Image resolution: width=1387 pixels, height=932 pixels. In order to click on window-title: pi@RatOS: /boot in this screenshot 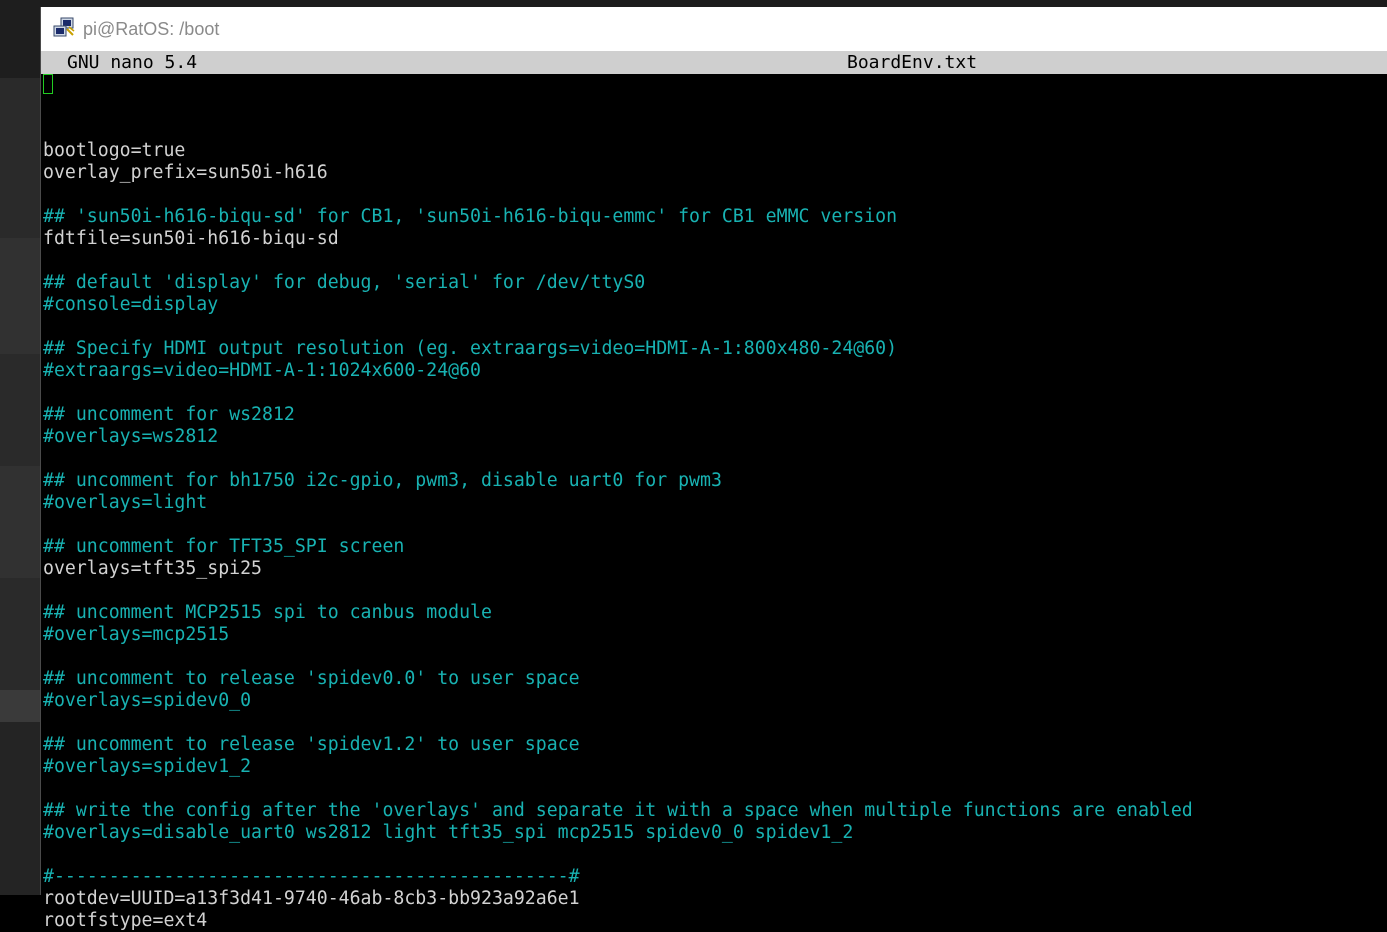, I will do `click(151, 29)`.